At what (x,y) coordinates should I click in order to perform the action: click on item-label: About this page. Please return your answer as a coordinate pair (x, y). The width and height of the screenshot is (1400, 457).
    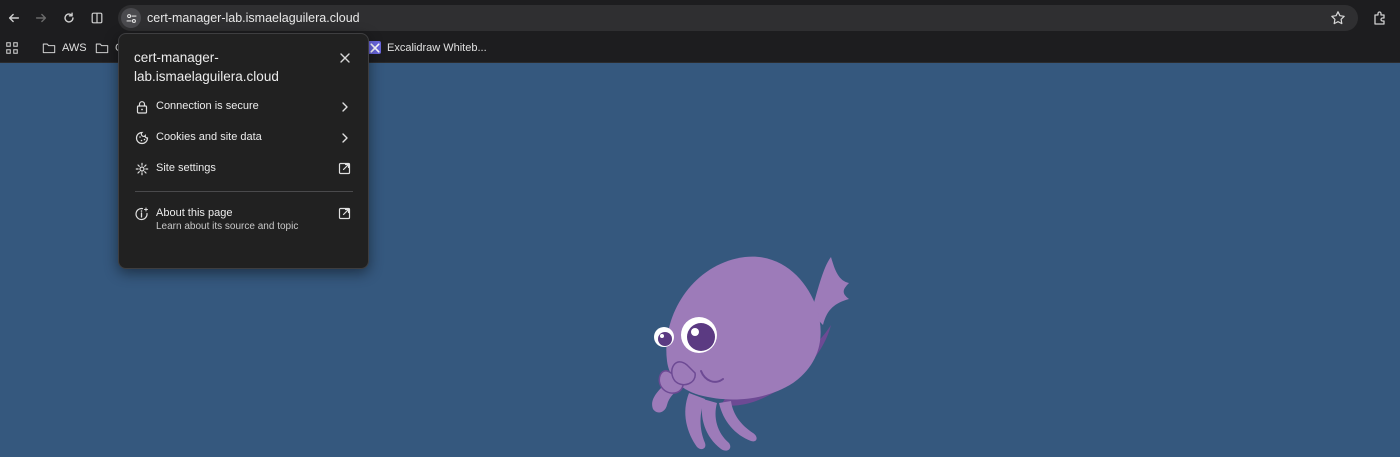
    Looking at the image, I should click on (194, 213).